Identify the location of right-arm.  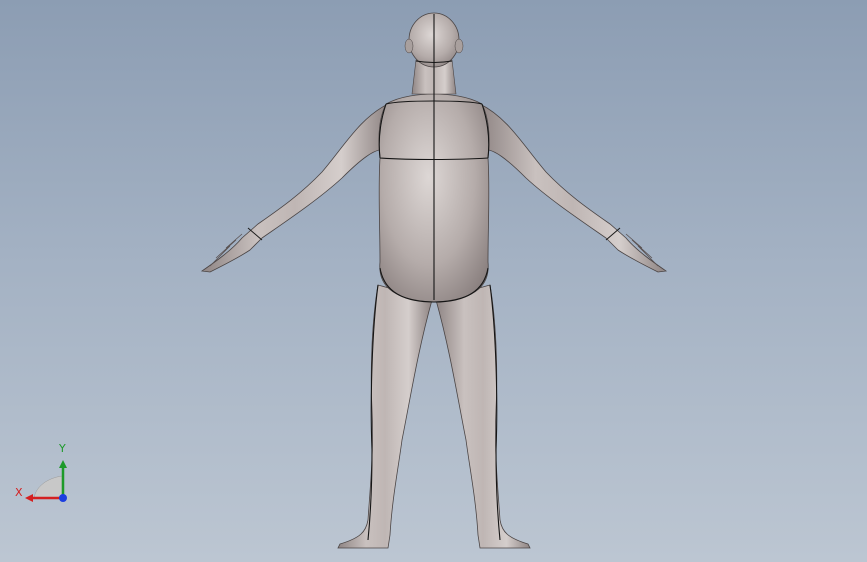
(573, 188).